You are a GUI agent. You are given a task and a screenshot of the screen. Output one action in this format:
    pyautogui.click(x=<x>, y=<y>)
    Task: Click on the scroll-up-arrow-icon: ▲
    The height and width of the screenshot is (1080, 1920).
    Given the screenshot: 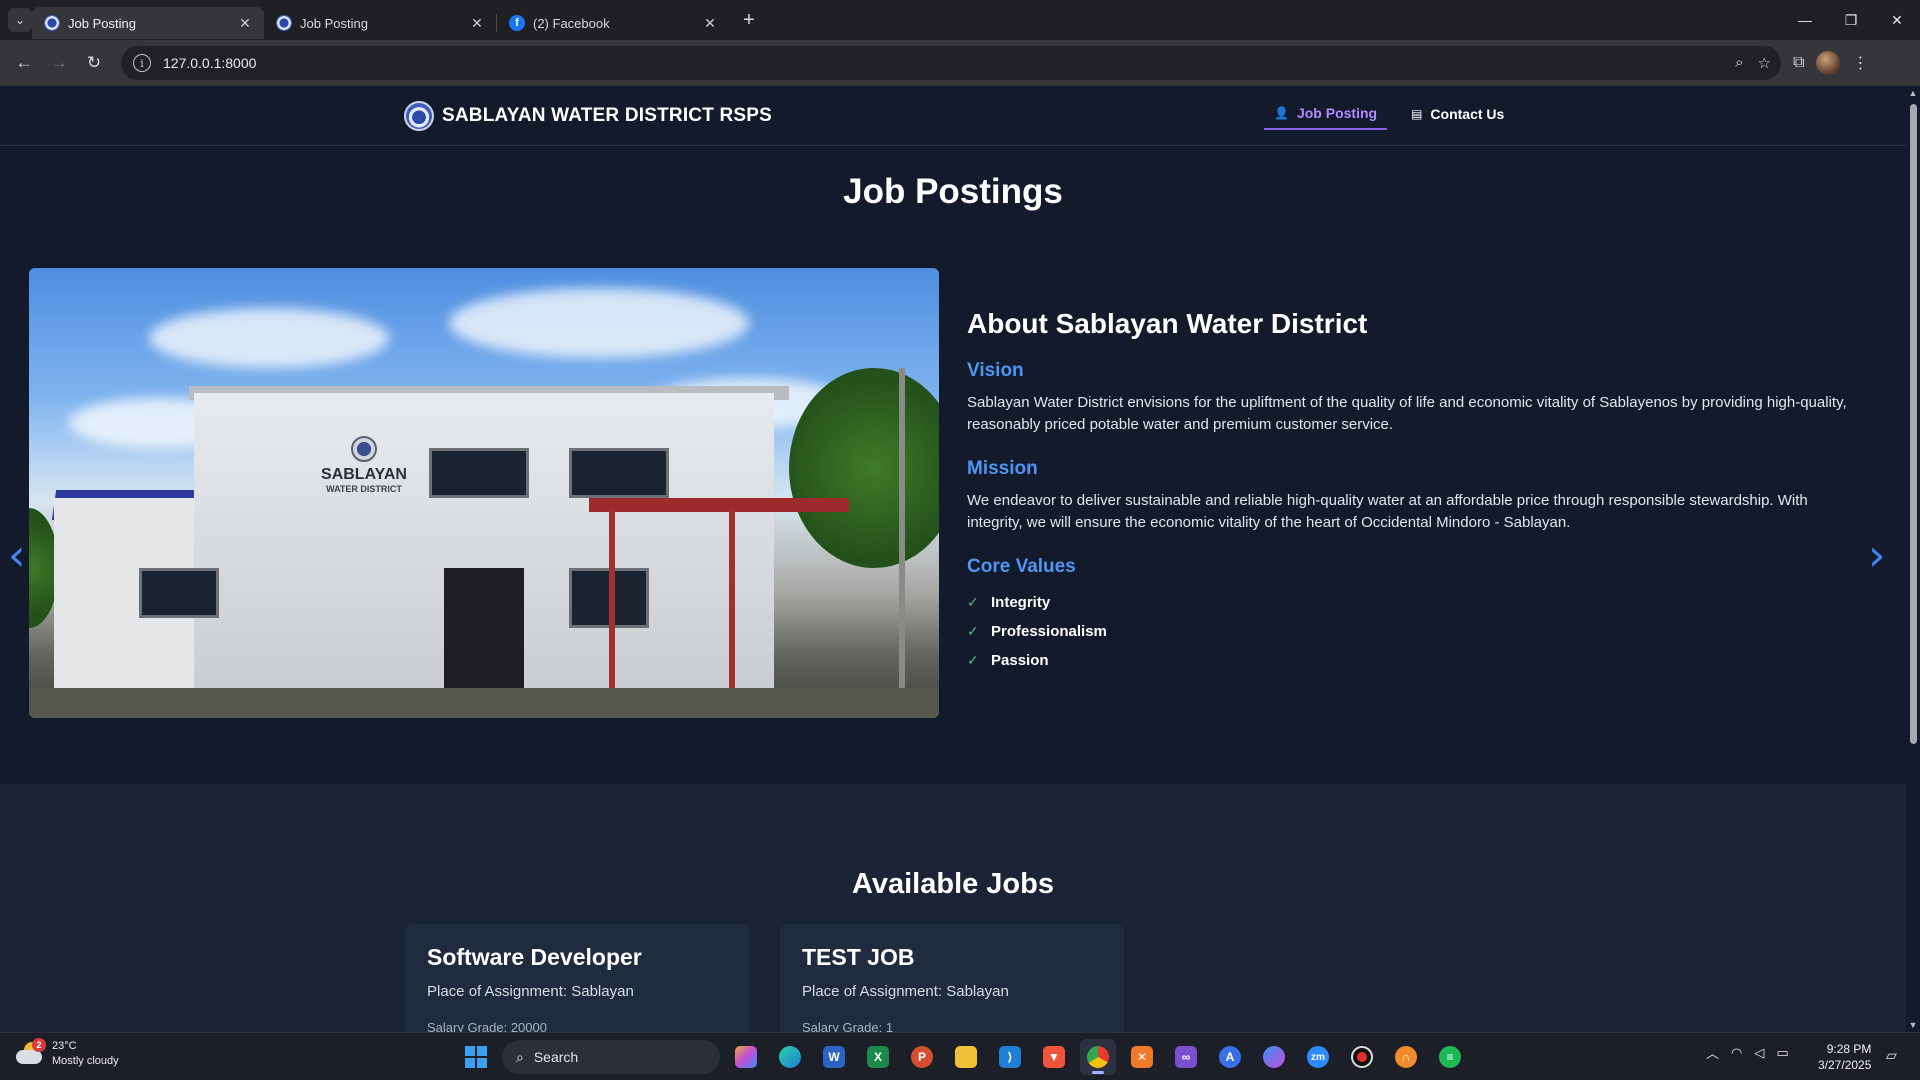 What is the action you would take?
    pyautogui.click(x=1913, y=93)
    